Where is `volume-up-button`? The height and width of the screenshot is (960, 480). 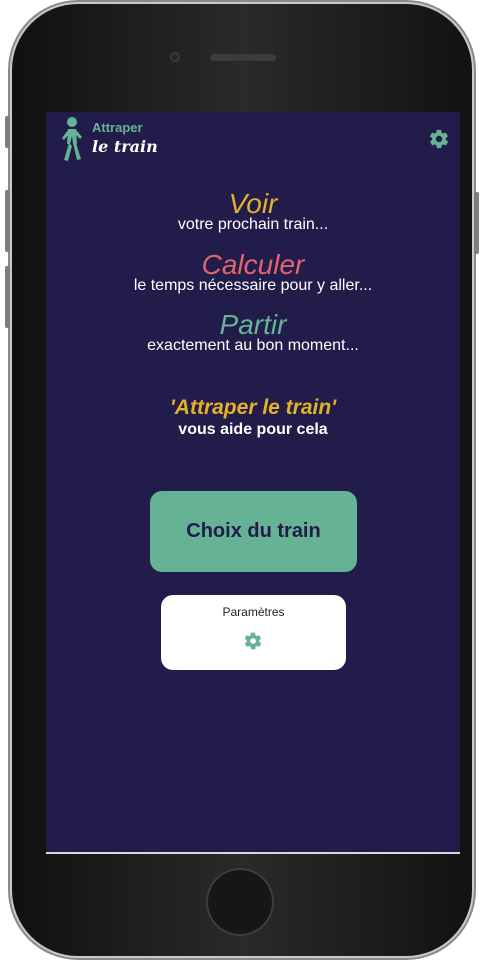 volume-up-button is located at coordinates (7, 221).